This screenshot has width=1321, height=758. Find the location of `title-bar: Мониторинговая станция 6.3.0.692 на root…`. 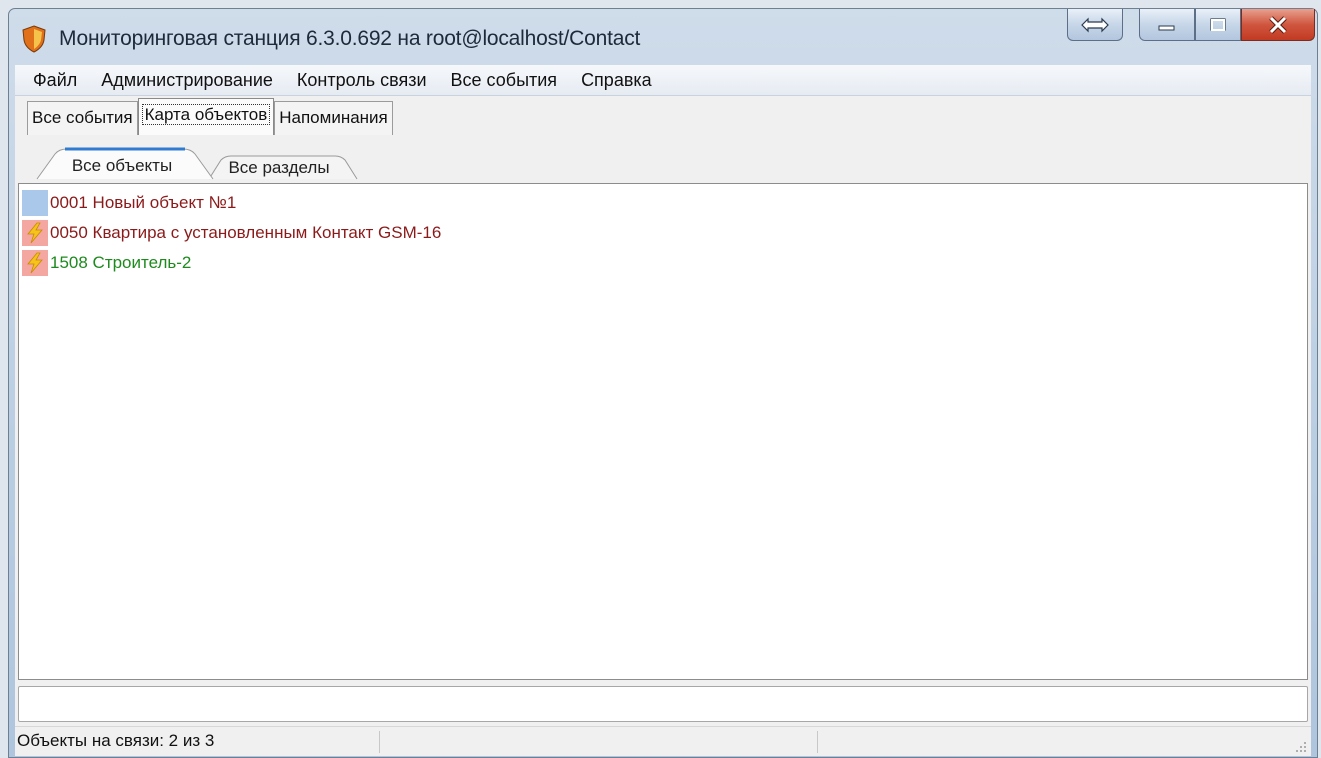

title-bar: Мониторинговая станция 6.3.0.692 на root… is located at coordinates (663, 36).